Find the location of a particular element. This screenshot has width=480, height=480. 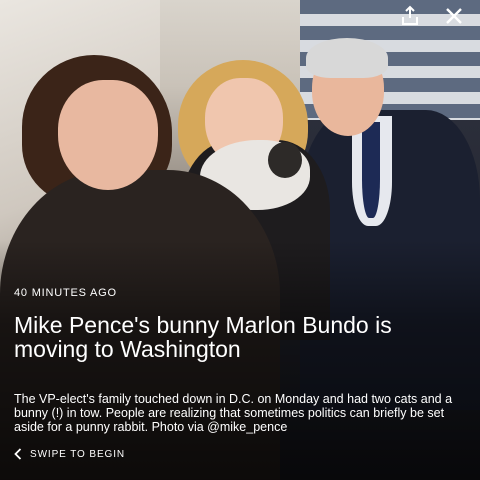

chevron-left-icon is located at coordinates (18, 454).